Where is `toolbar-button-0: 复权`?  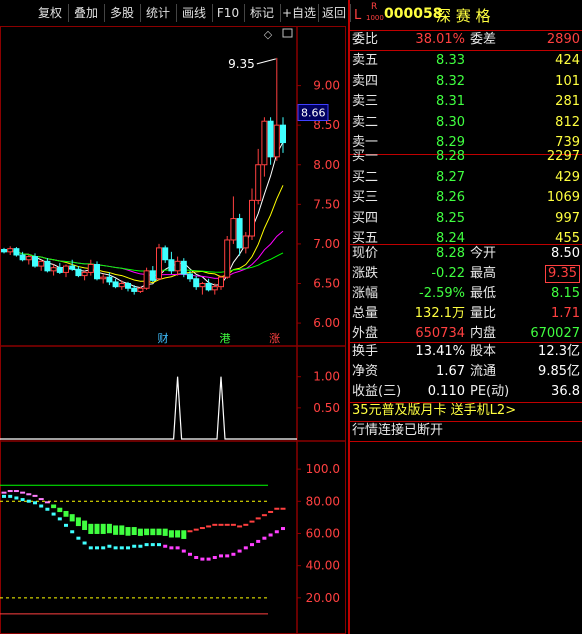
toolbar-button-0: 复权 is located at coordinates (50, 13).